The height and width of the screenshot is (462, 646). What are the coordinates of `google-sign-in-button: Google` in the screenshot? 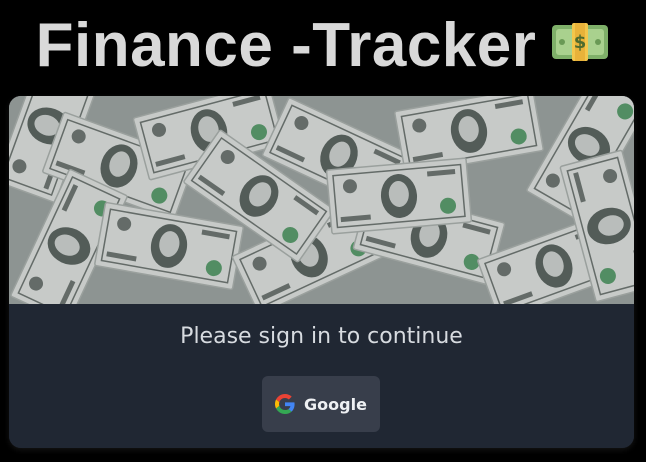 It's located at (321, 404).